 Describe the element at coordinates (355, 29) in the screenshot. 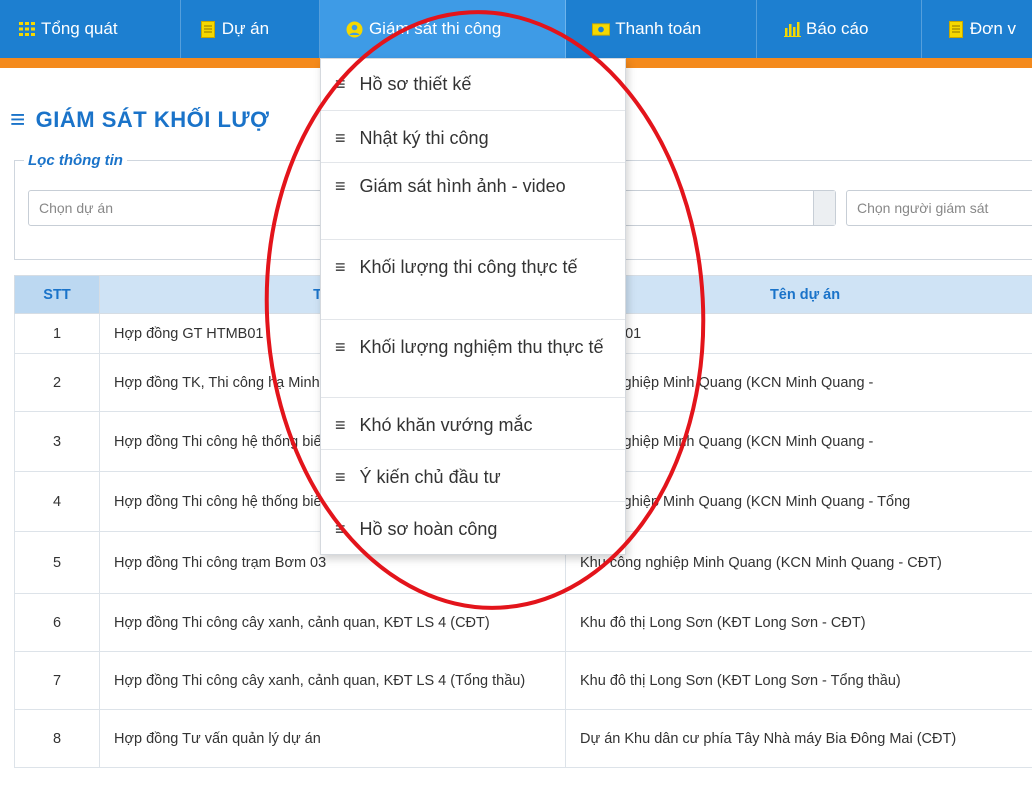

I see `user-circle-icon` at that location.